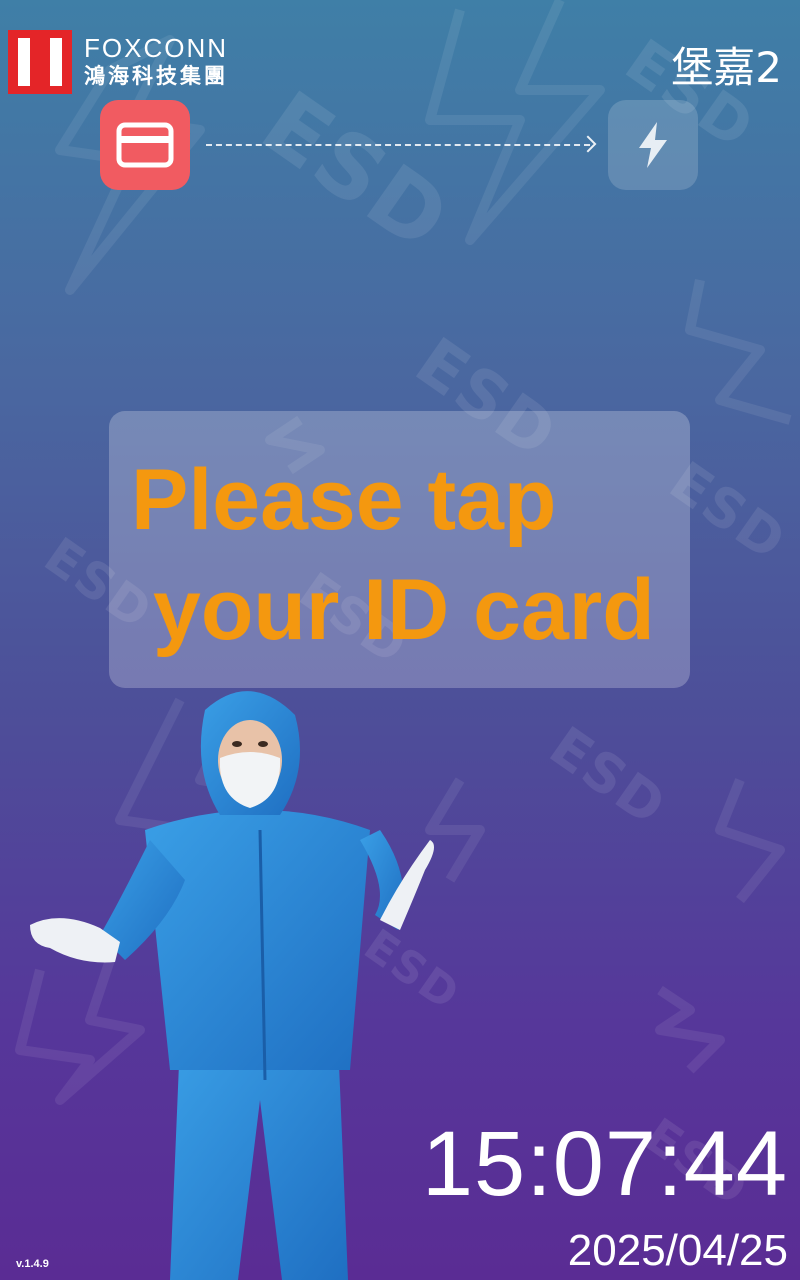 The height and width of the screenshot is (1280, 800). Describe the element at coordinates (156, 48) in the screenshot. I see `brand-name: FOXCONN` at that location.